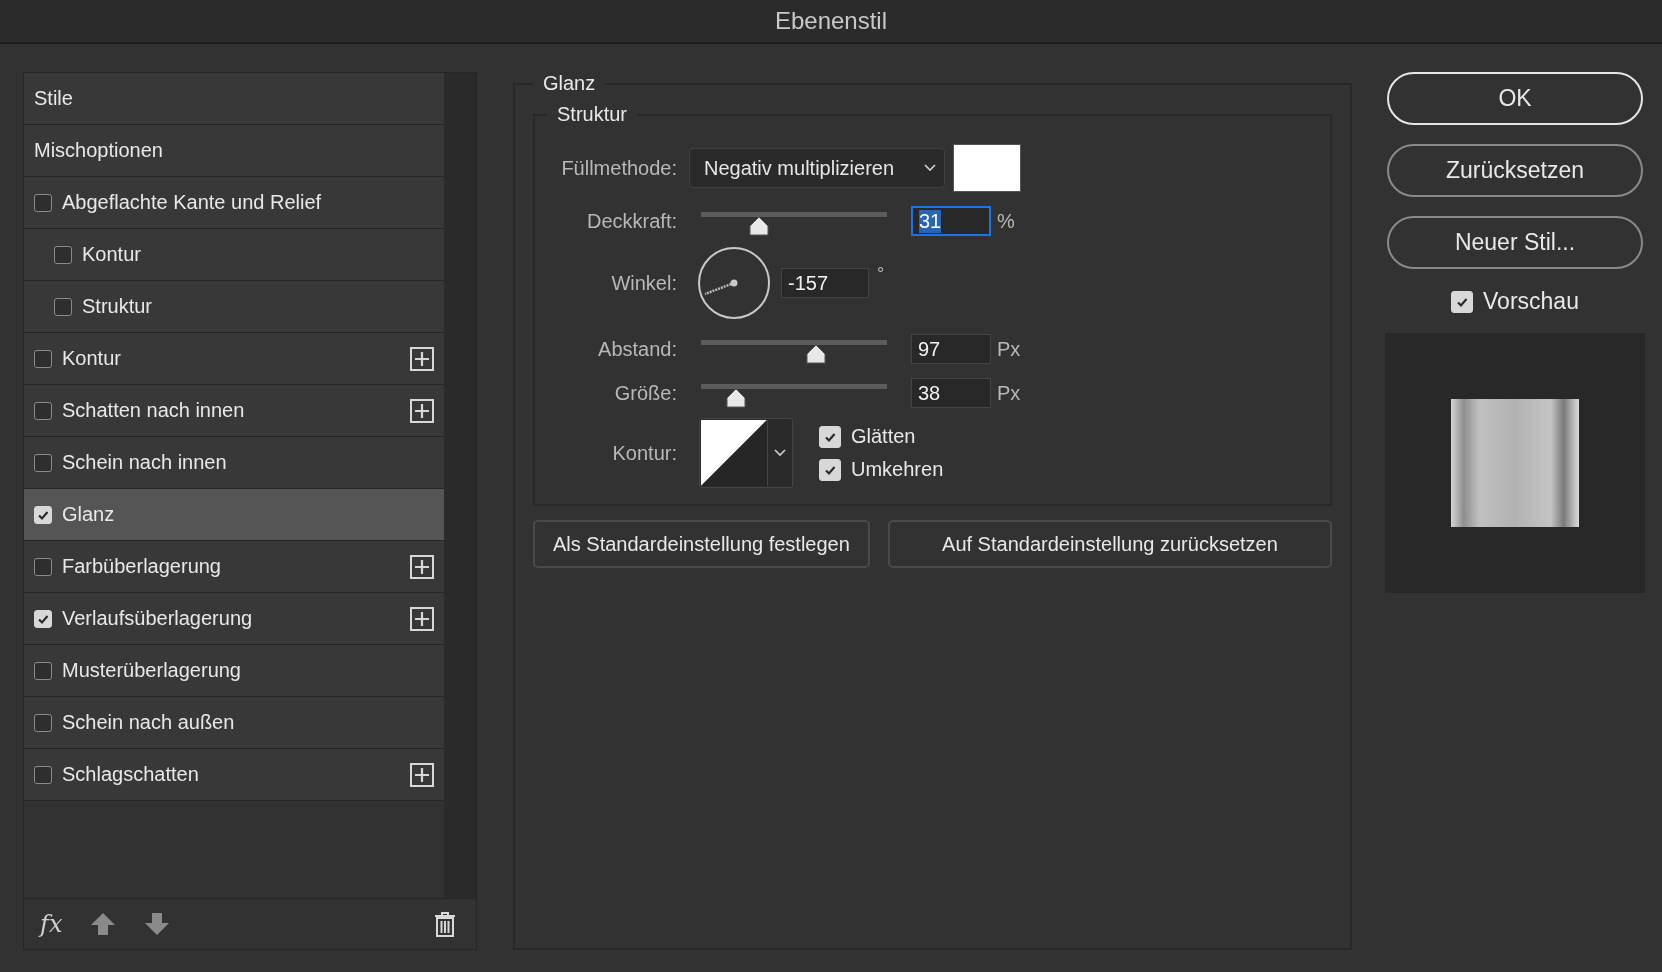 Image resolution: width=1662 pixels, height=972 pixels. I want to click on field-label: Kontur:, so click(644, 453).